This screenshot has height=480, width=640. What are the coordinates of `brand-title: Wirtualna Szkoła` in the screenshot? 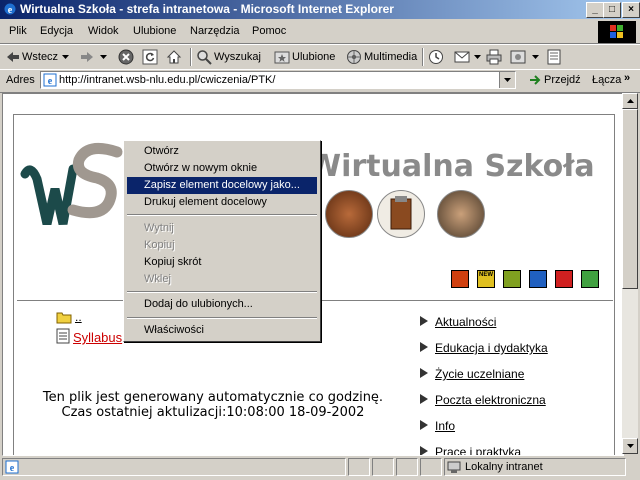 It's located at (451, 166).